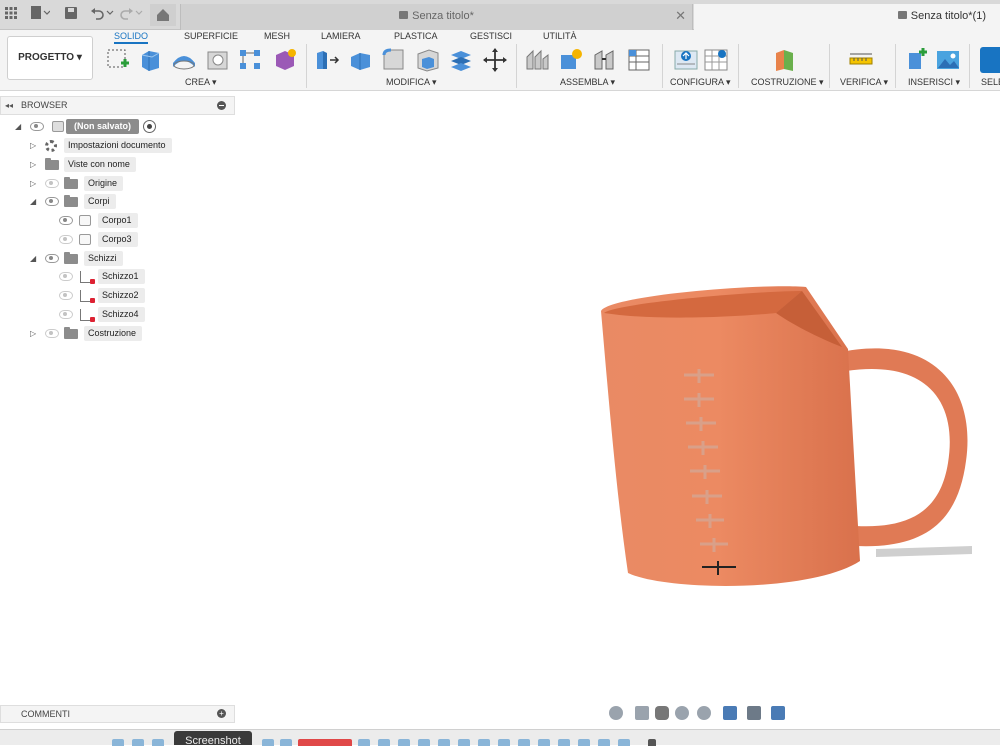 The image size is (1000, 746). I want to click on fillet-icon, so click(361, 60).